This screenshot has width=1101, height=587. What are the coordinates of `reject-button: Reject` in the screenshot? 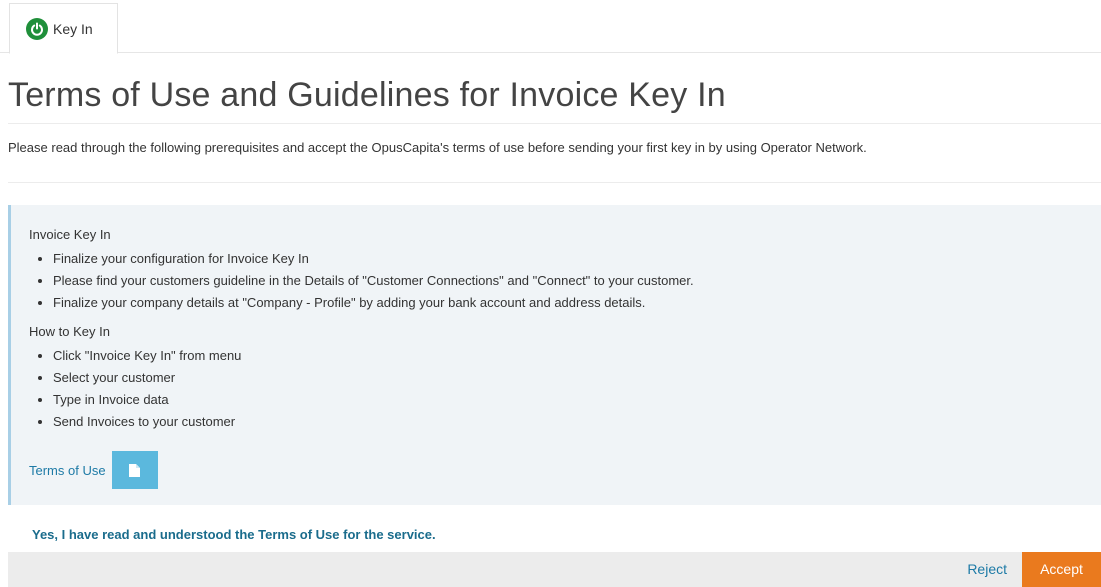 It's located at (987, 569).